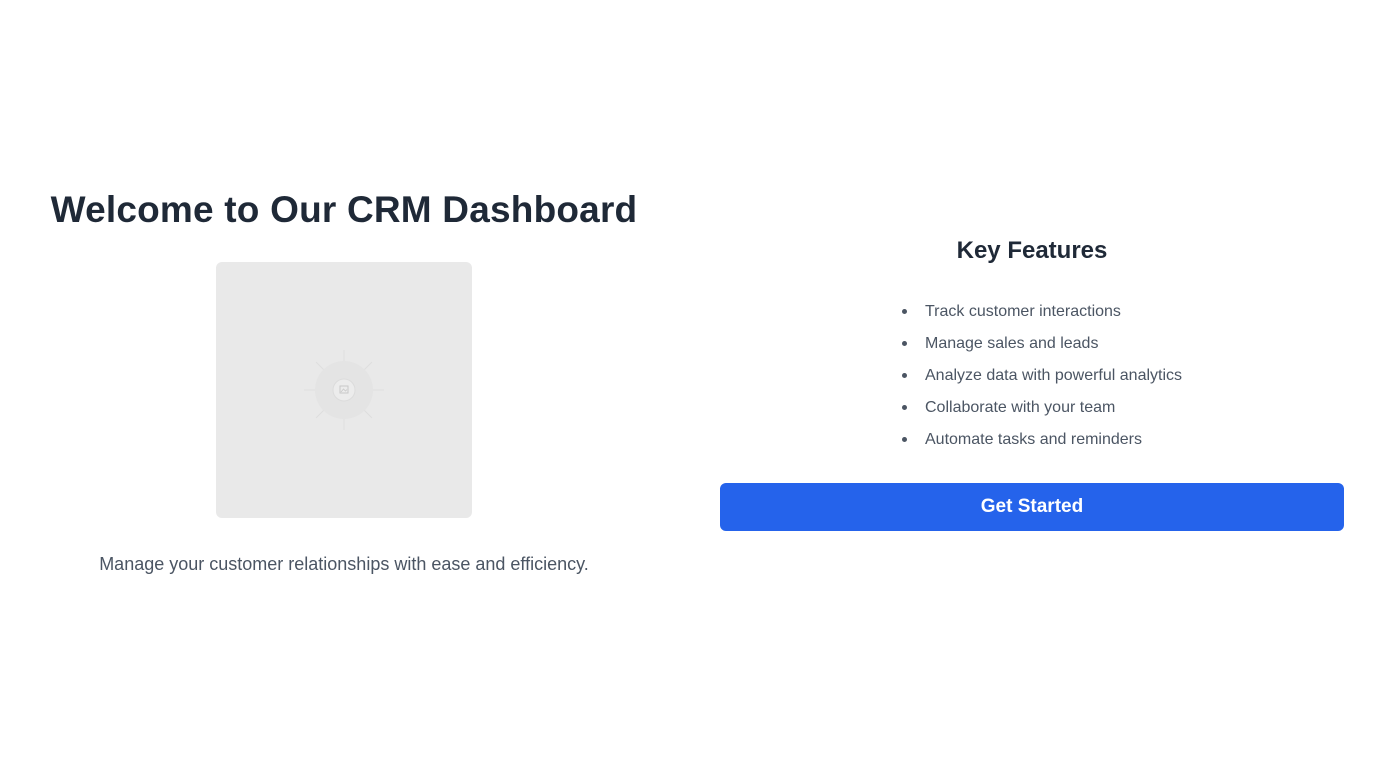  I want to click on list-item: Track customer interactions, so click(1052, 312).